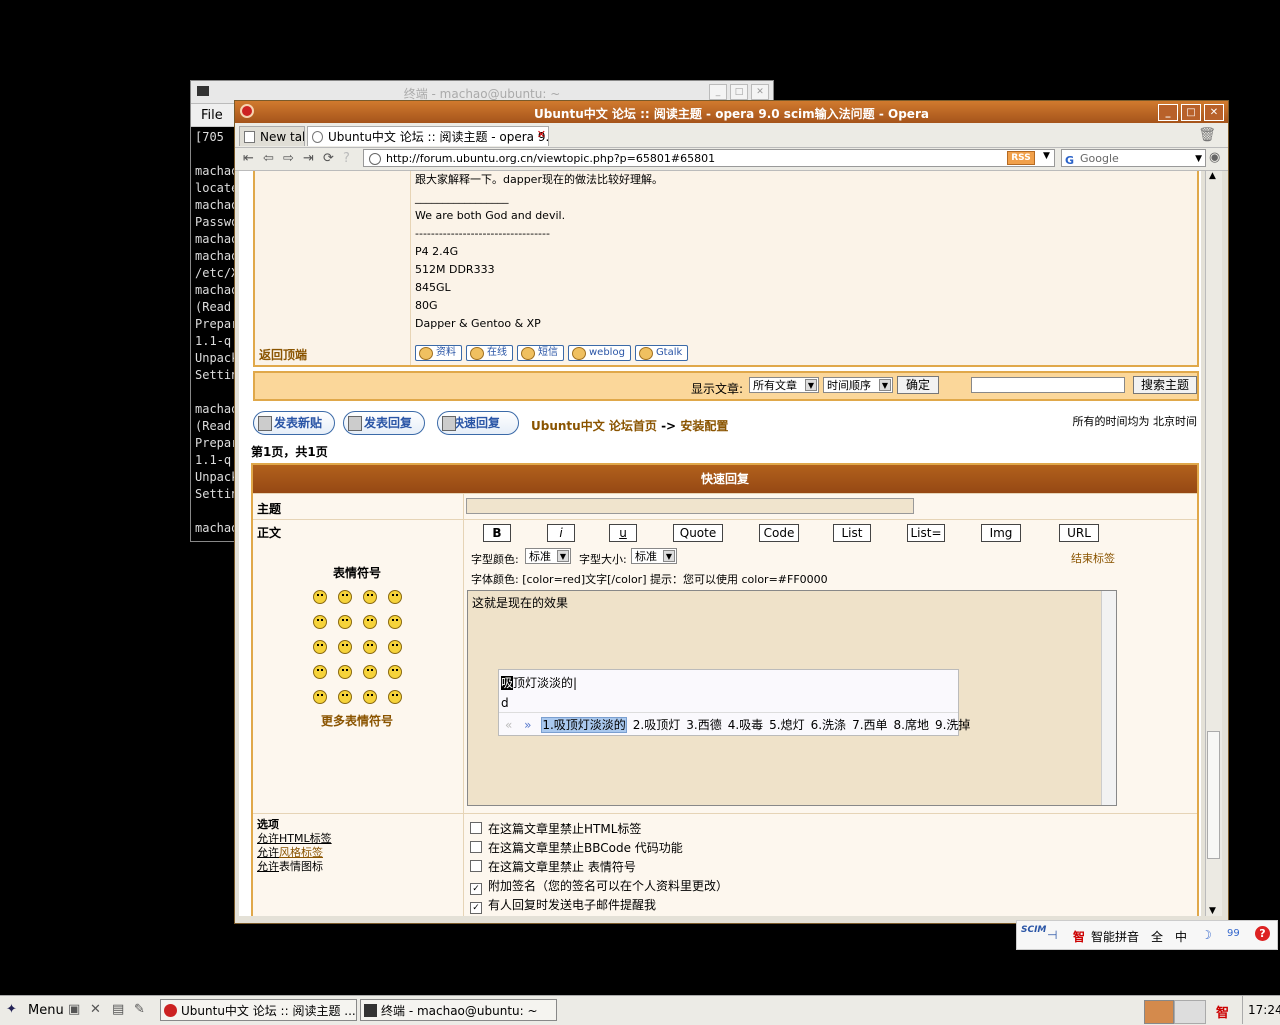 This screenshot has height=1025, width=1280. Describe the element at coordinates (1021, 158) in the screenshot. I see `rss-icon: RSS` at that location.